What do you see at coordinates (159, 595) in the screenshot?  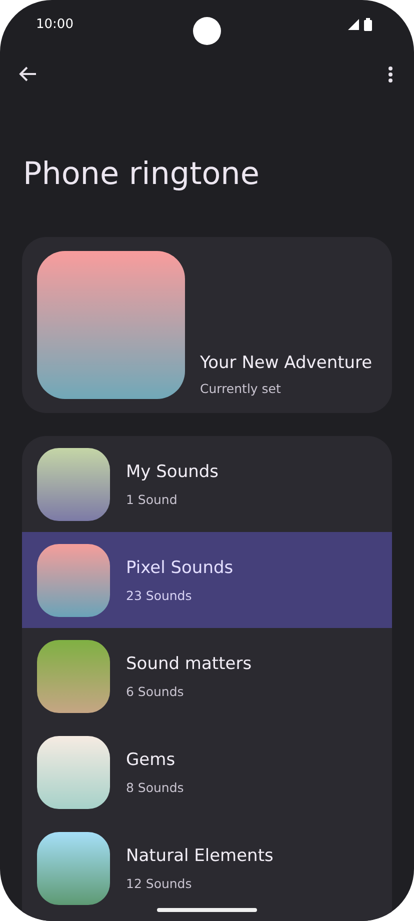 I see `sound-count: 23 Sounds` at bounding box center [159, 595].